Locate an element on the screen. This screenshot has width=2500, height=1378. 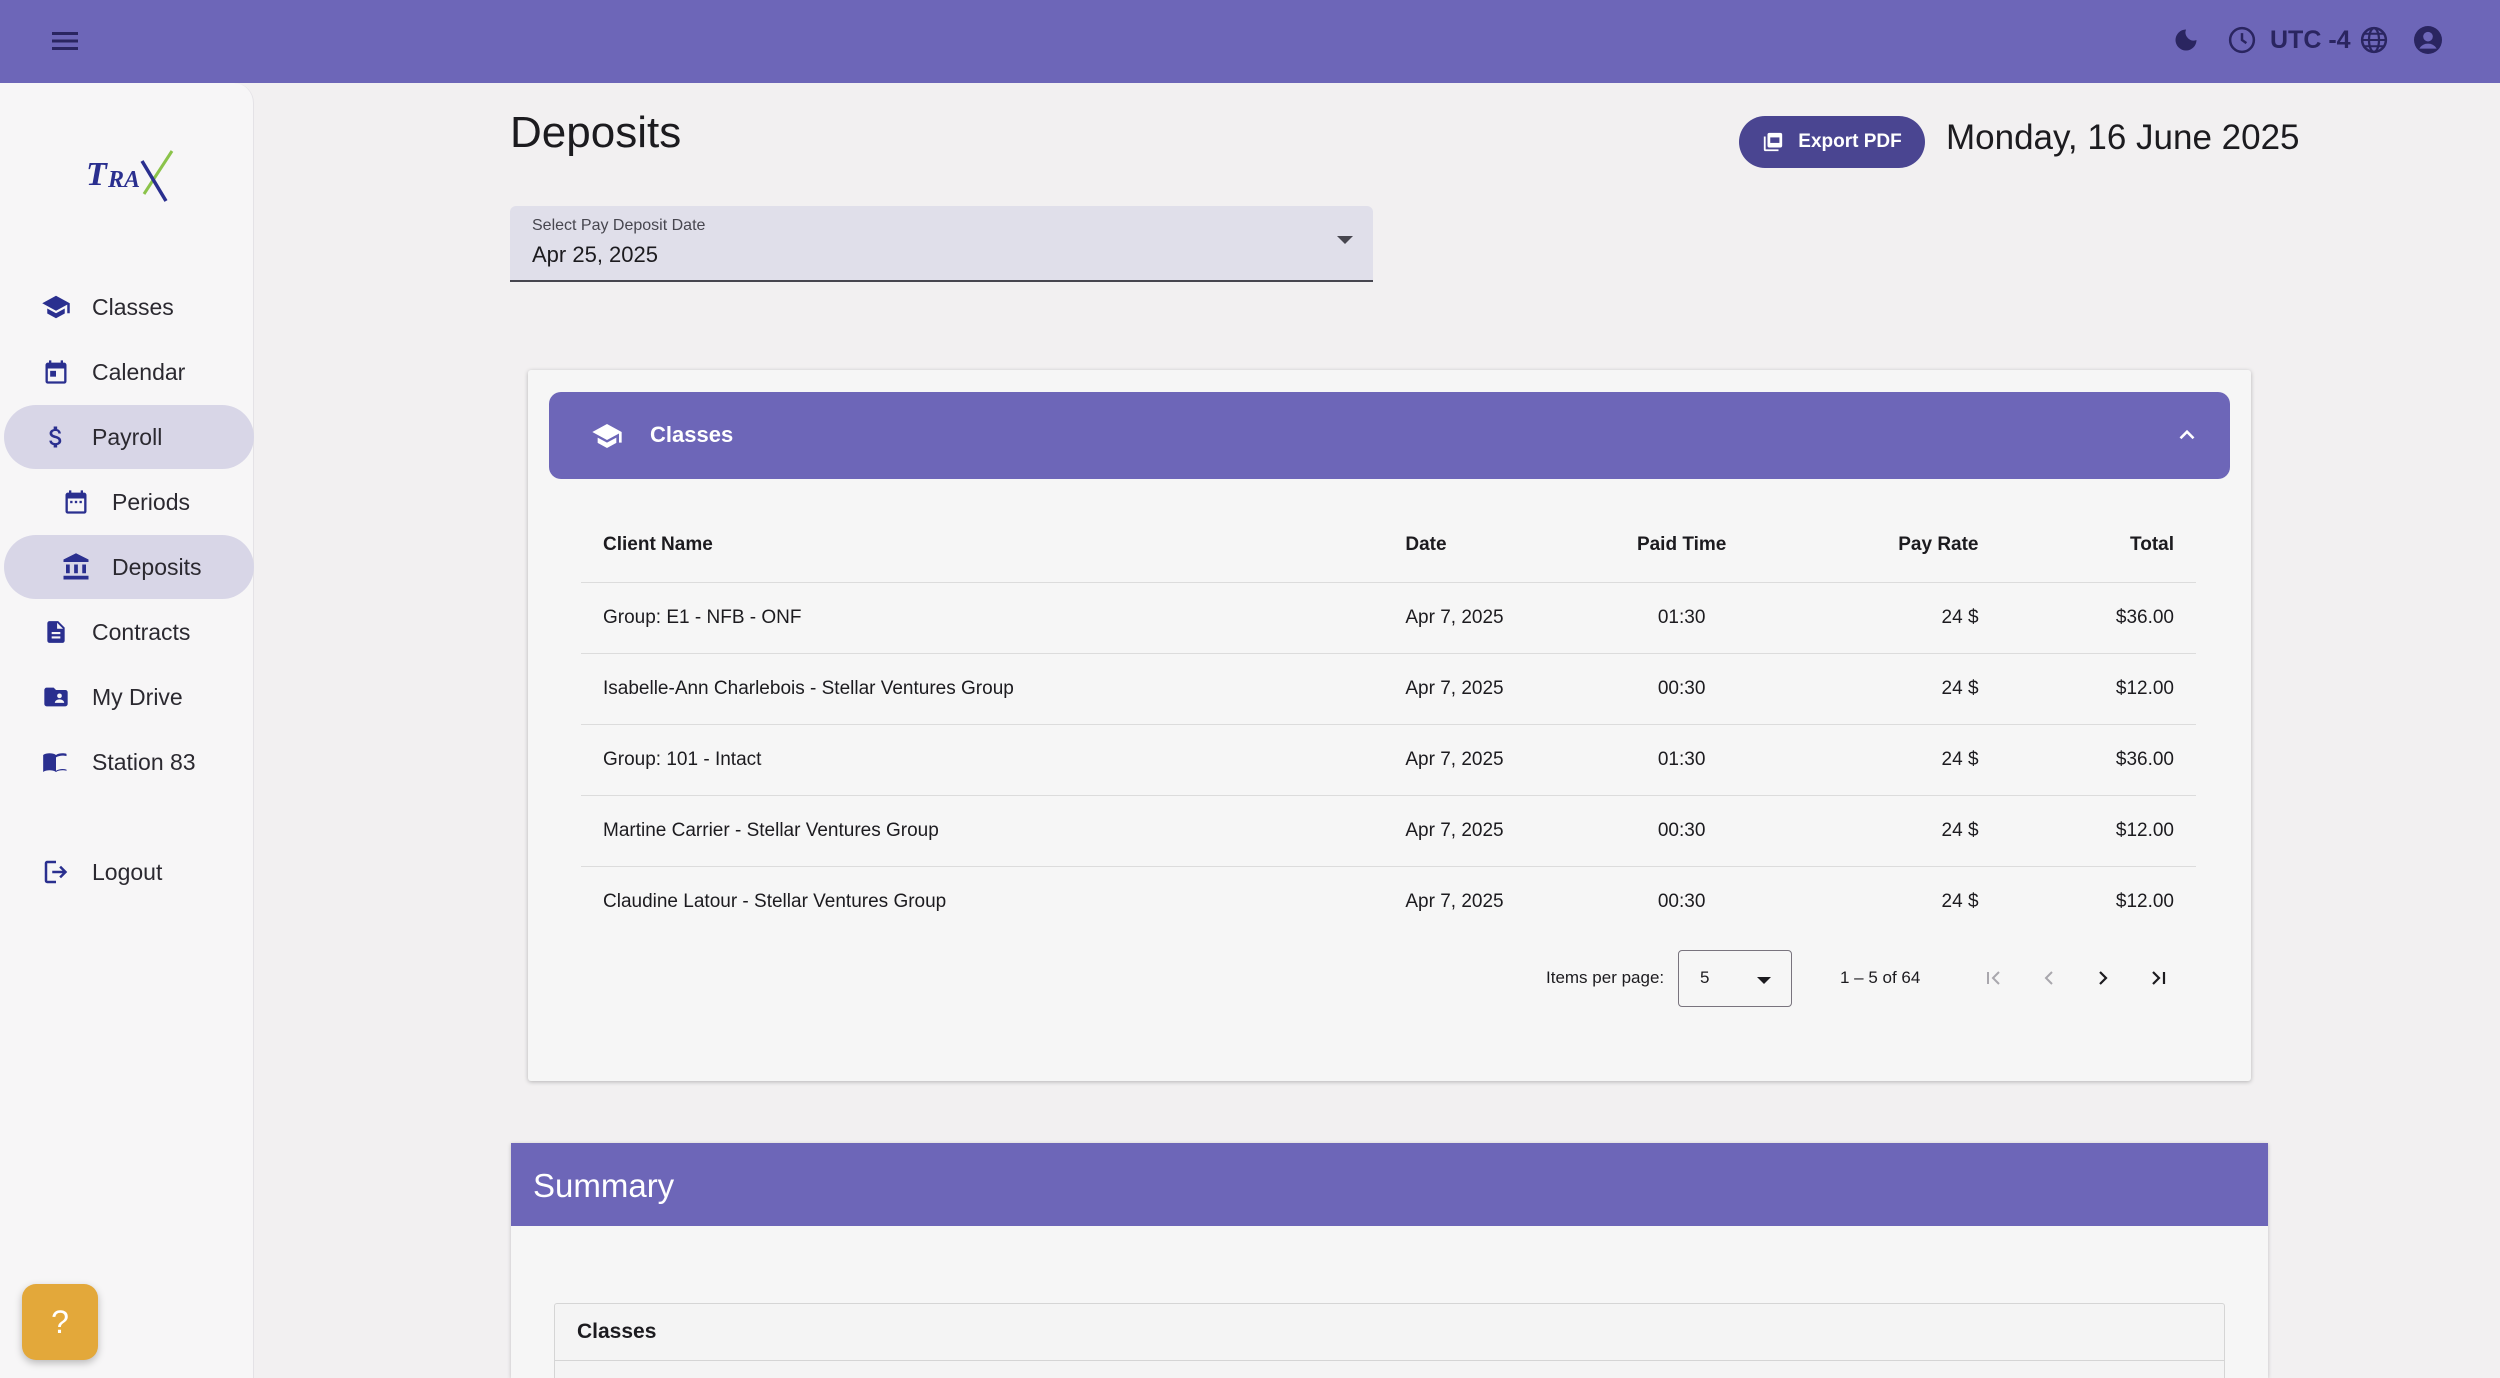
items-per-page-label: Items per page: is located at coordinates (1605, 977).